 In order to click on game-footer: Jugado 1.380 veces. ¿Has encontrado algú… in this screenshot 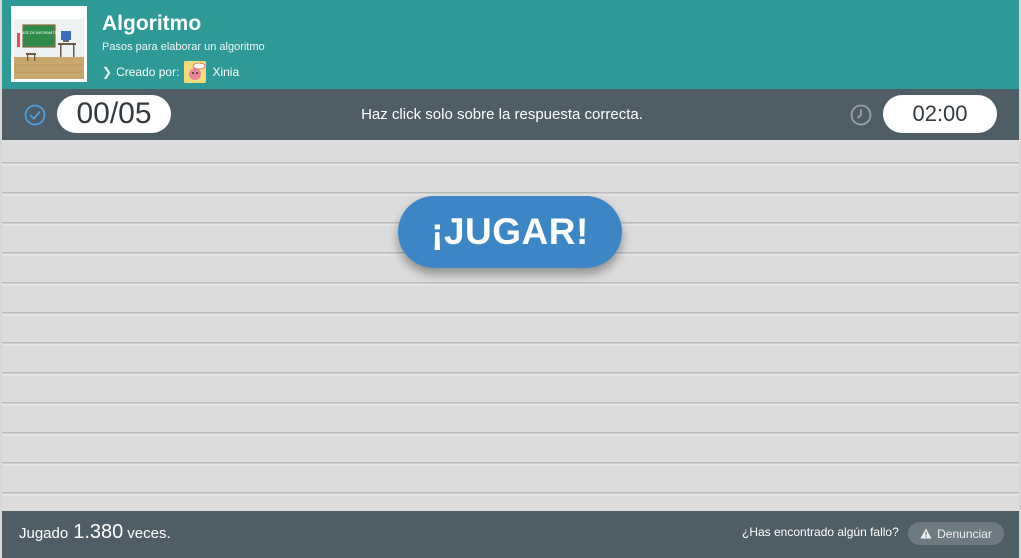, I will do `click(510, 534)`.